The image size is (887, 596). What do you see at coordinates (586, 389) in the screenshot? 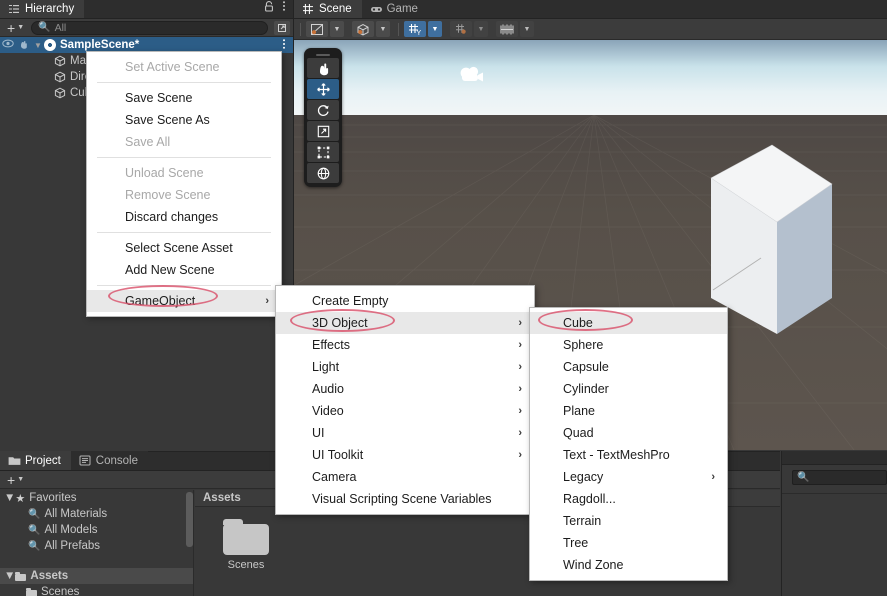
I see `menu-item-label: Cylinder` at bounding box center [586, 389].